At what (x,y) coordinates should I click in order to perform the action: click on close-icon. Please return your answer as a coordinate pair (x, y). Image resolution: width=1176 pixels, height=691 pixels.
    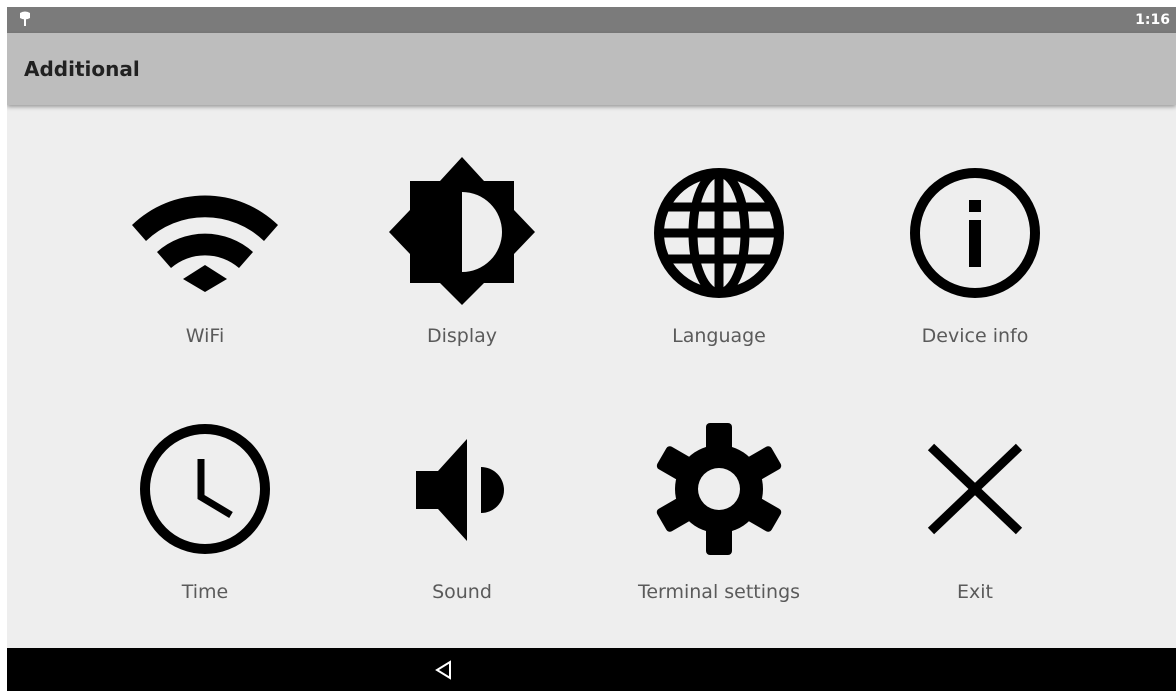
    Looking at the image, I should click on (975, 489).